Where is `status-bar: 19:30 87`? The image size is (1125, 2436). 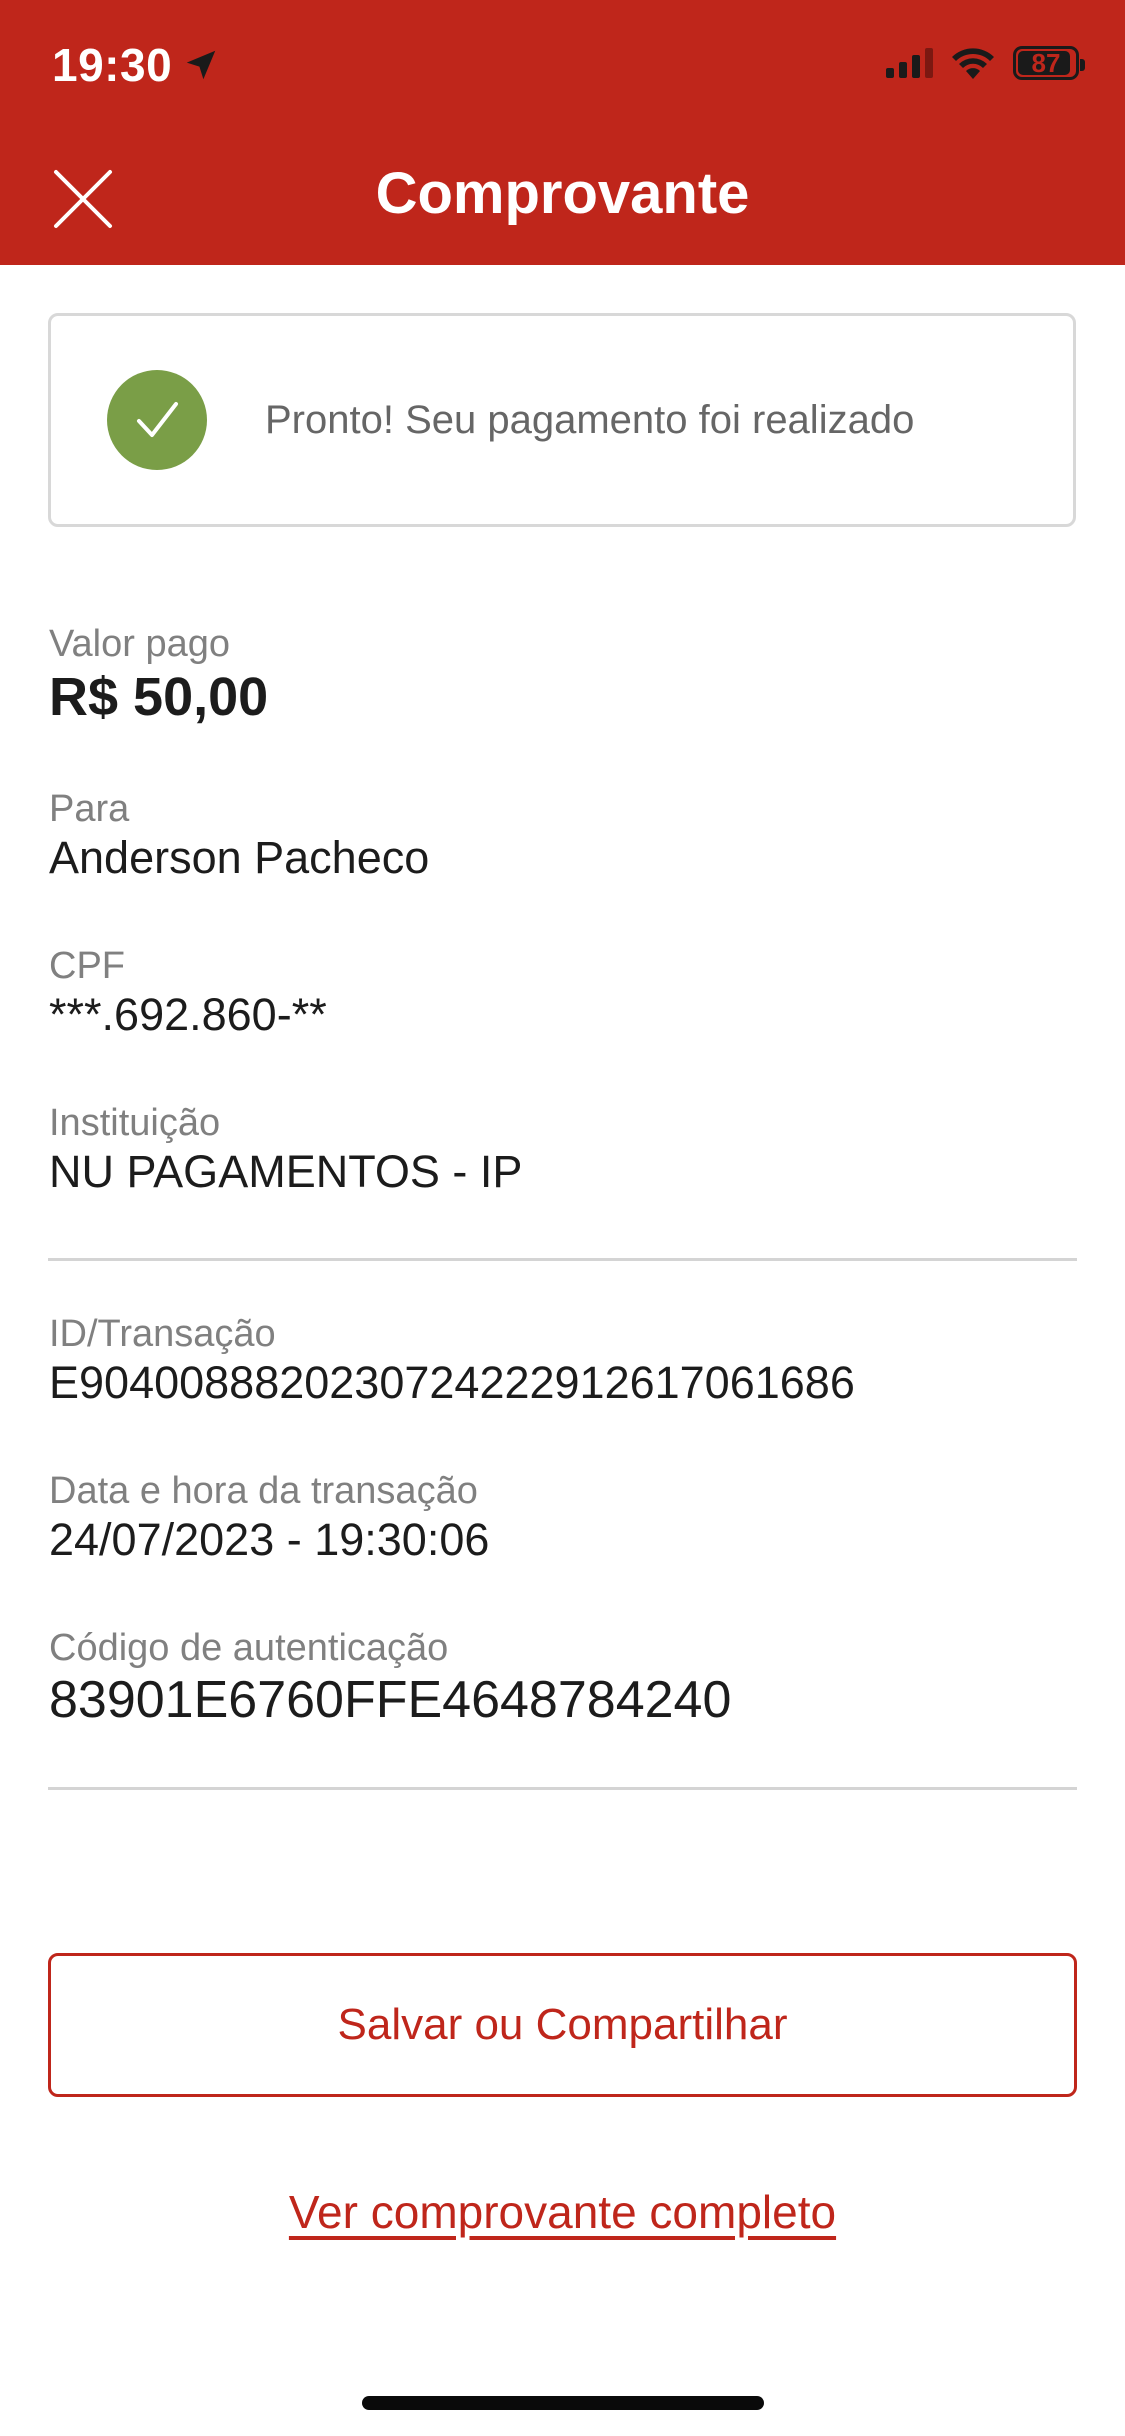 status-bar: 19:30 87 is located at coordinates (562, 70).